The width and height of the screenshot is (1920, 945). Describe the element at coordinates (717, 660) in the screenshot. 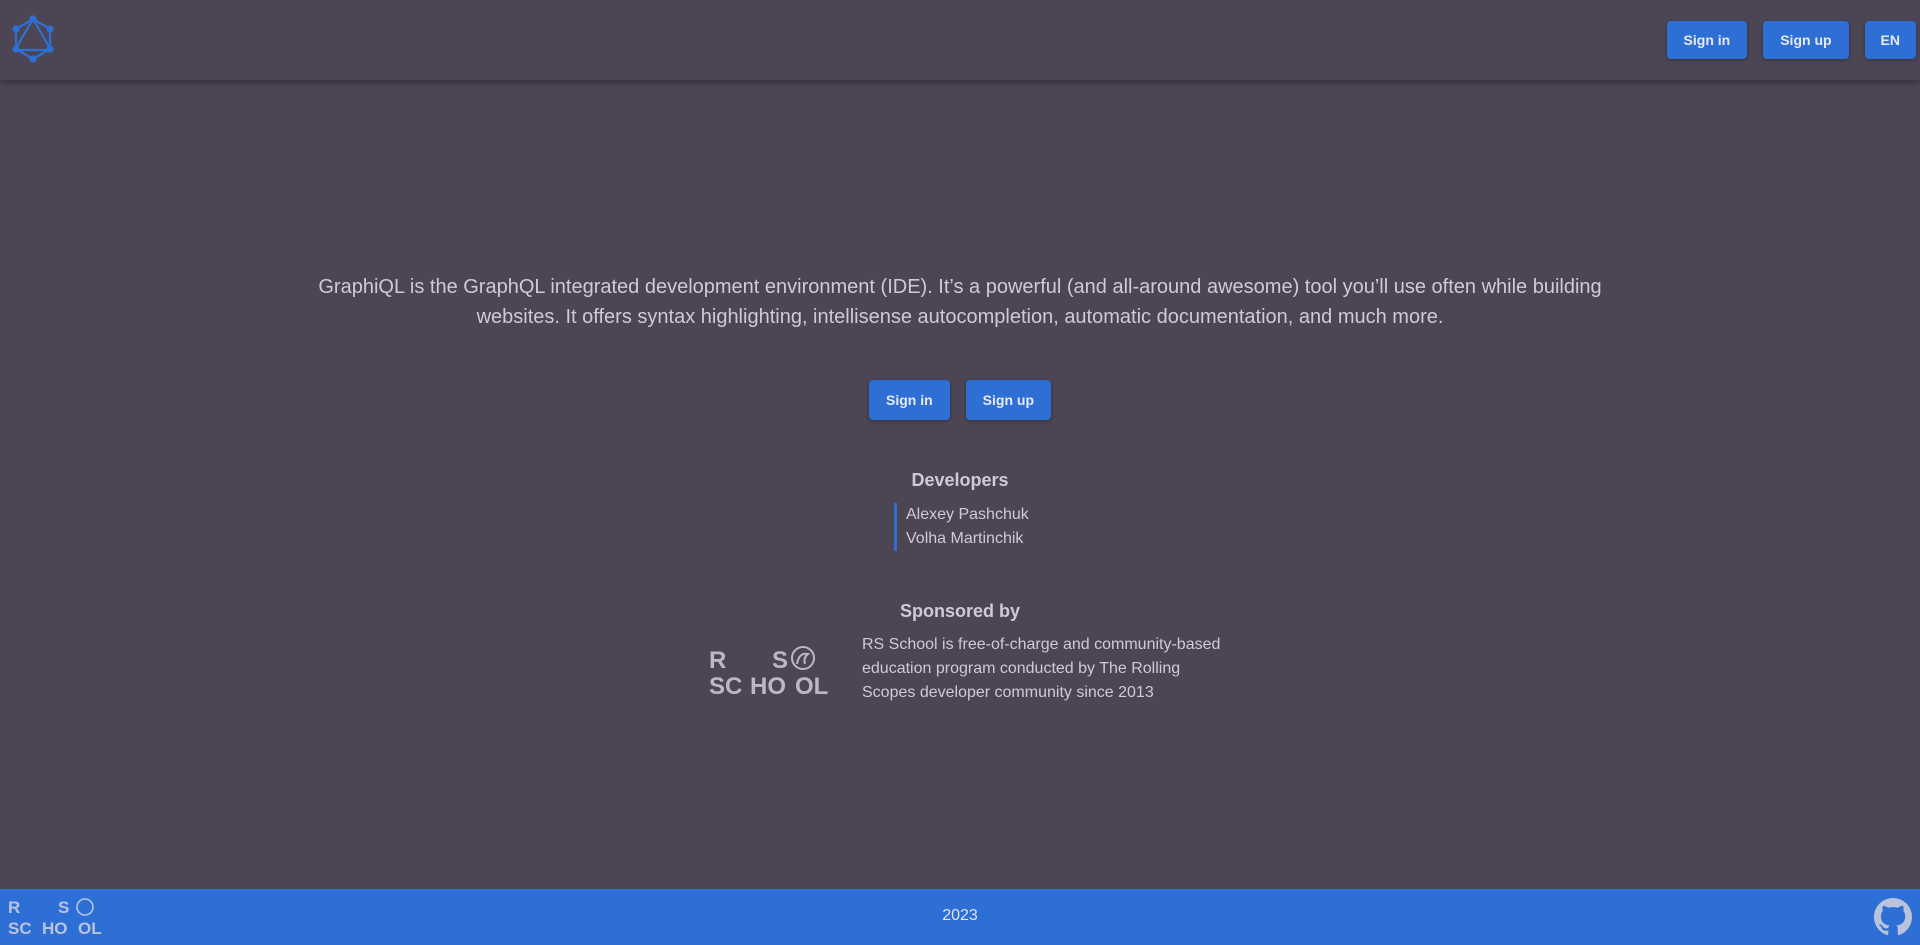

I see `logo-letter: R` at that location.